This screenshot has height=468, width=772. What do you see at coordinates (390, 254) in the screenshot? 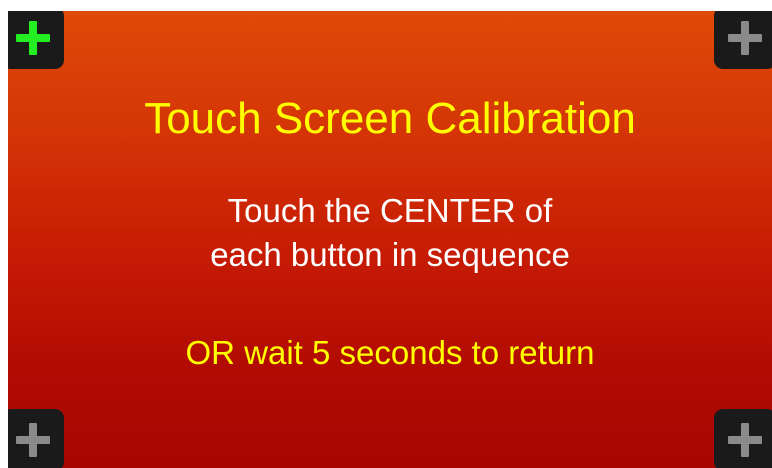
I see `instructions-line-2: each button in sequence` at bounding box center [390, 254].